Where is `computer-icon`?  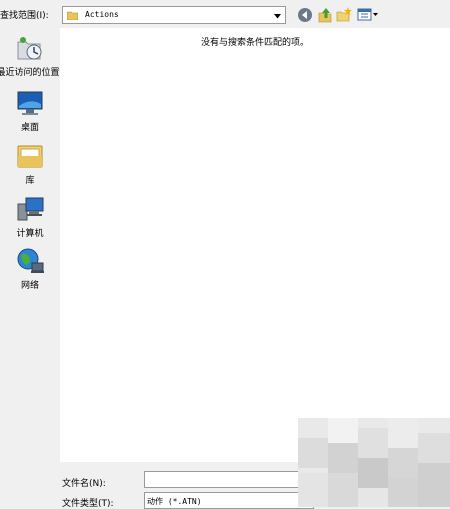 computer-icon is located at coordinates (30, 209).